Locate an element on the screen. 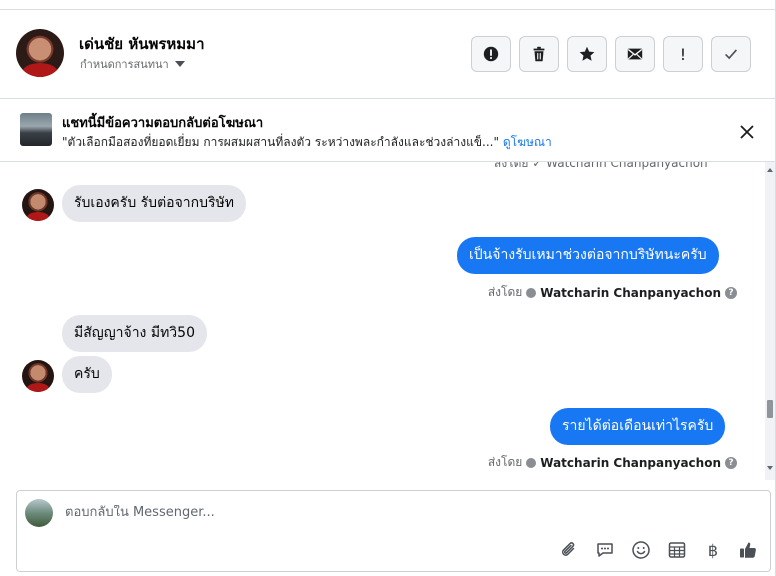 The image size is (776, 576). contact-name: เด่นชัย หันพรหมมา is located at coordinates (142, 44).